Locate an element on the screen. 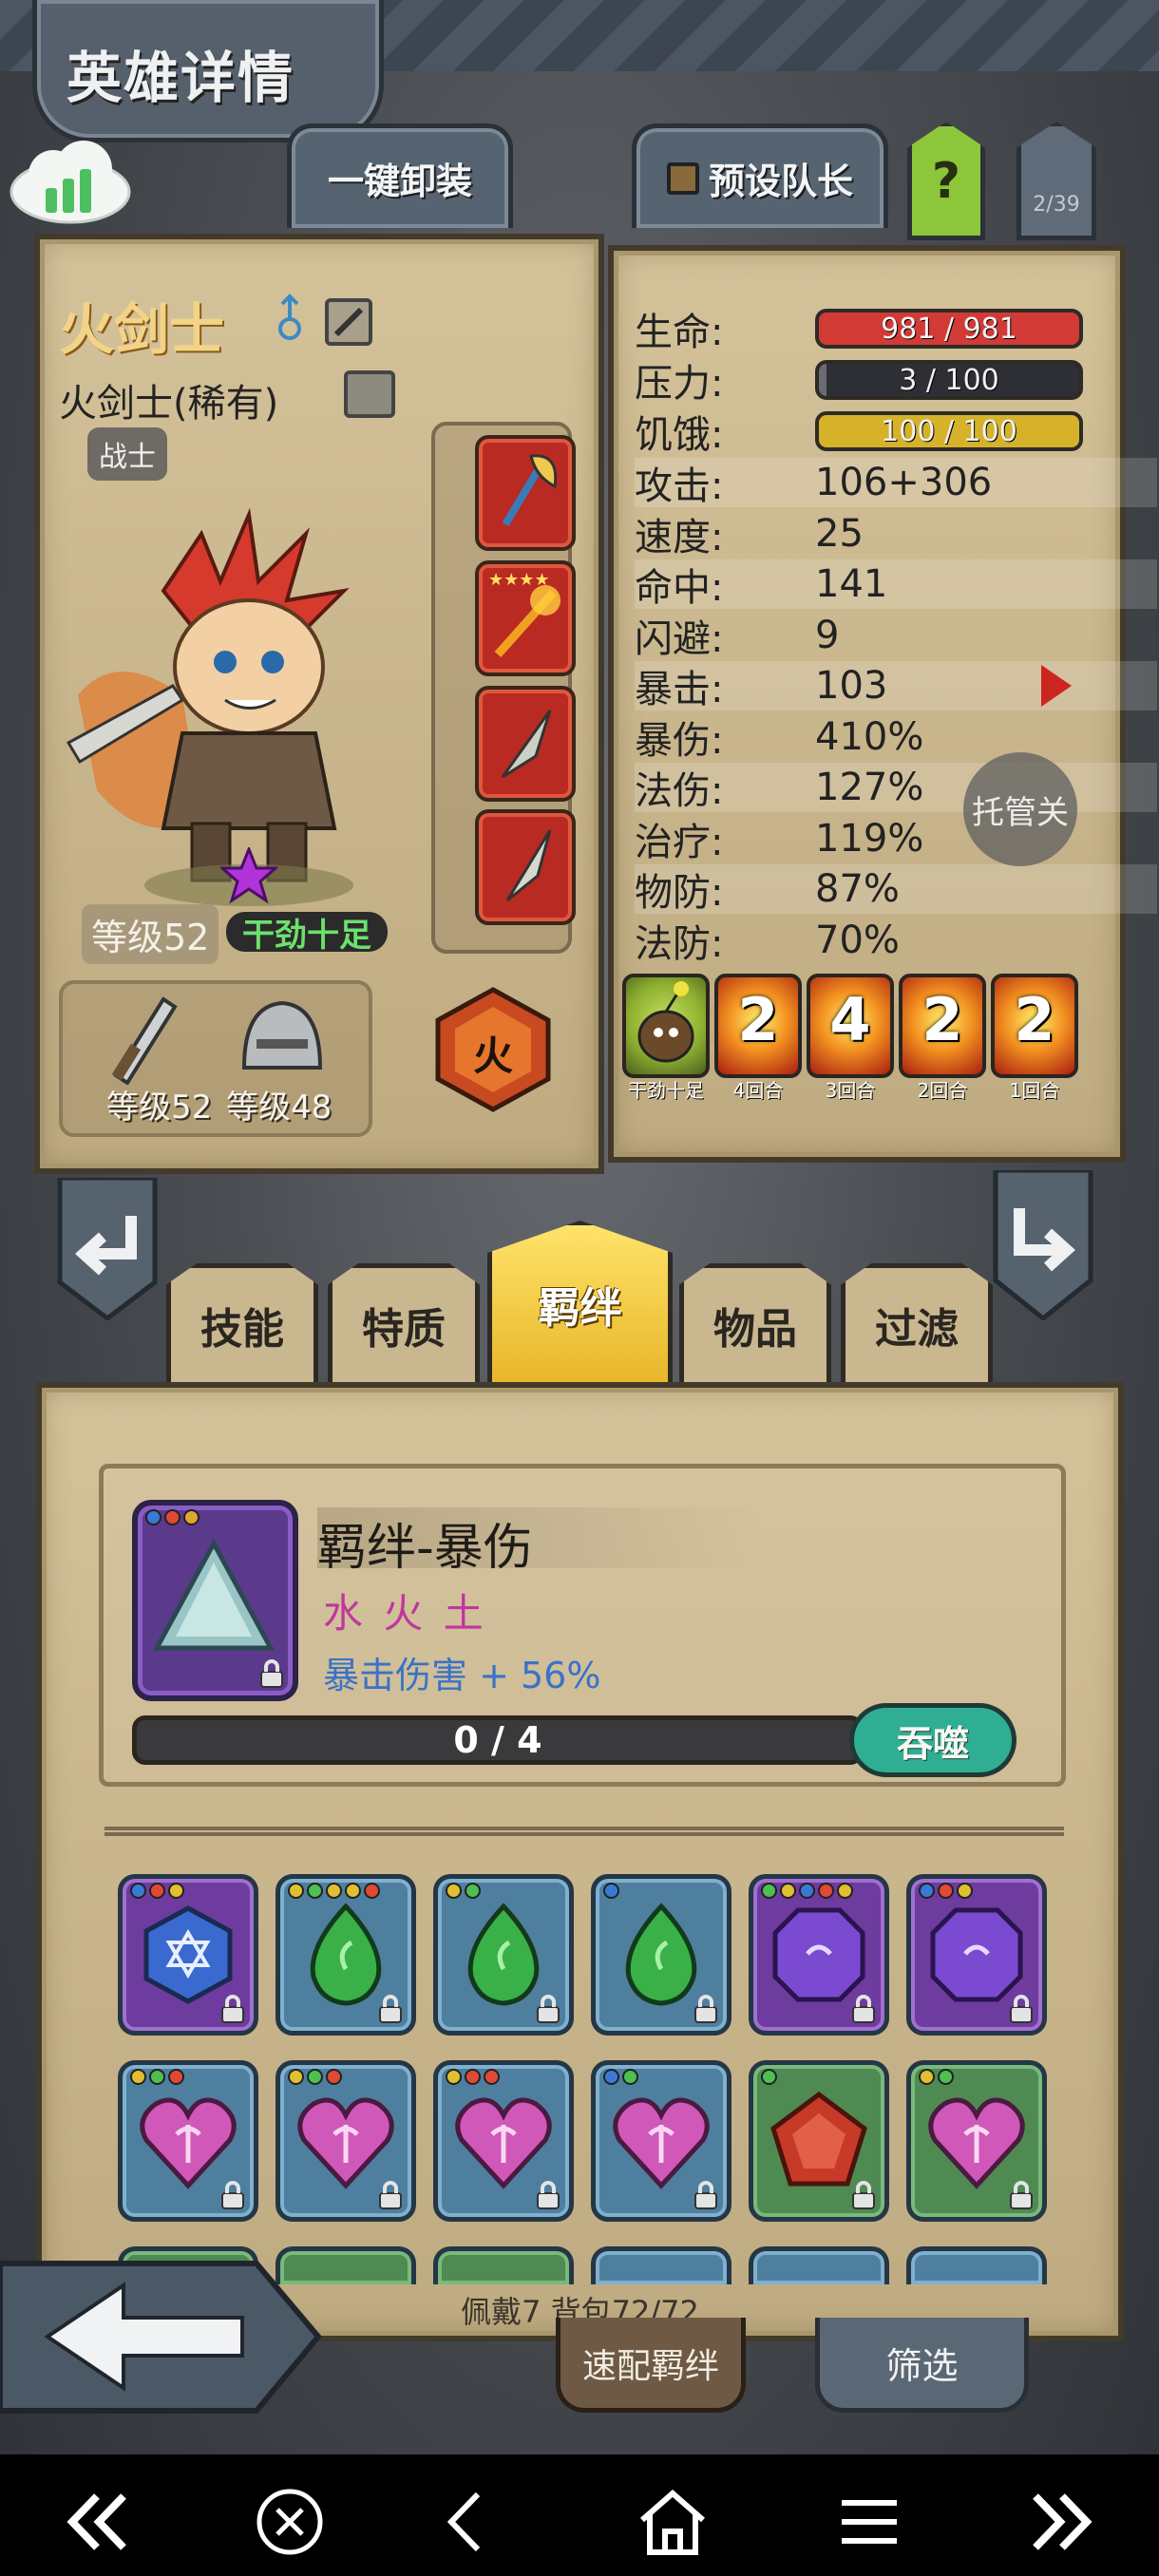  help-label: ? is located at coordinates (946, 181).